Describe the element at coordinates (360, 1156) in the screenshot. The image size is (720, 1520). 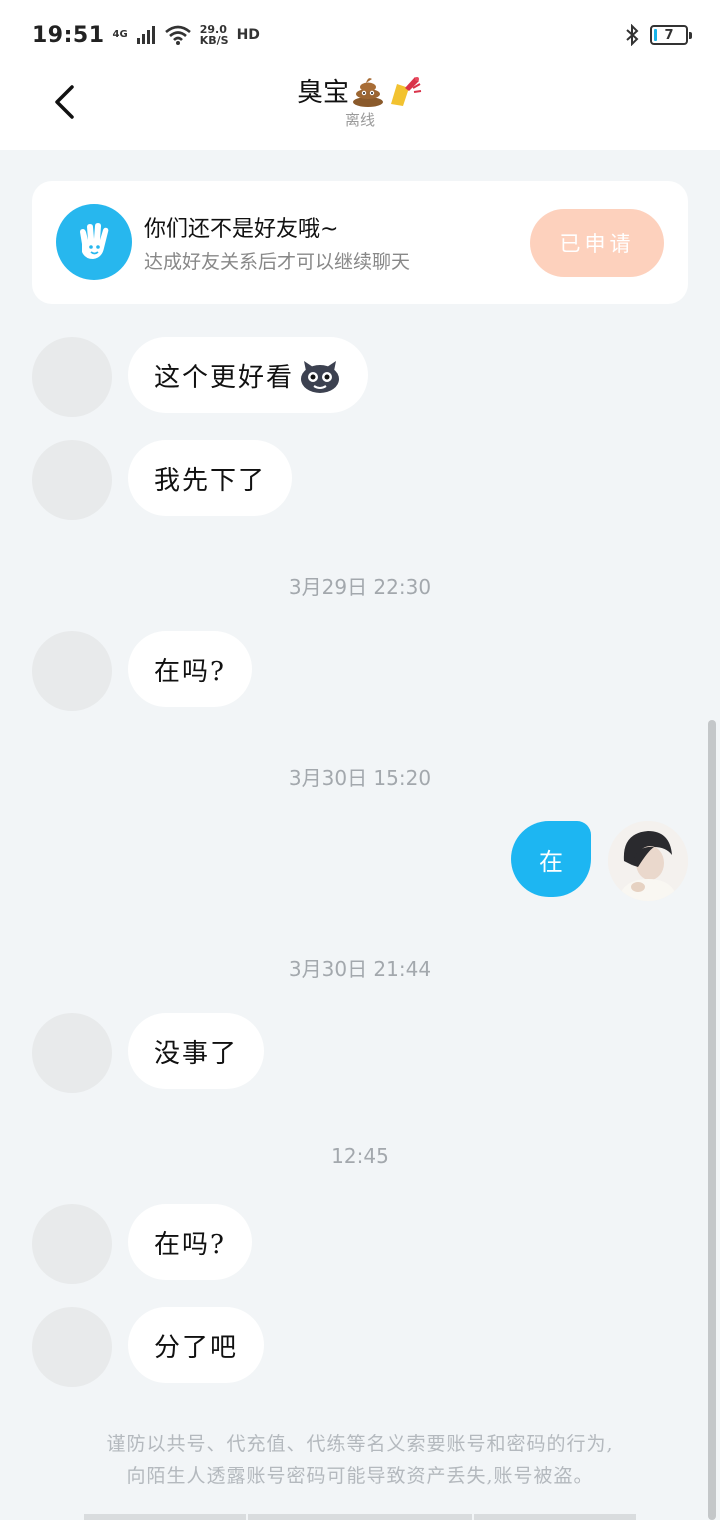
I see `message-timestamp: 12:45` at that location.